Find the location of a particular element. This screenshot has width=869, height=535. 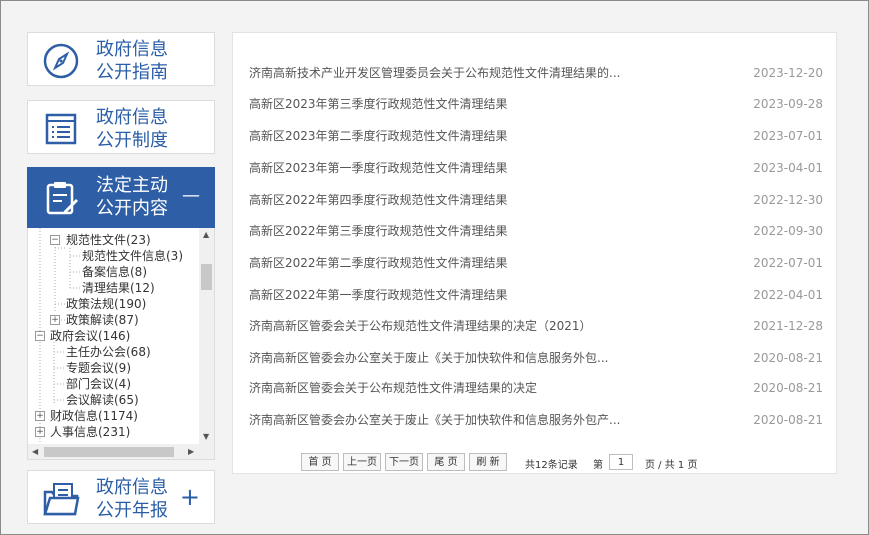

nav-label-line2: 公开制度 is located at coordinates (132, 140).